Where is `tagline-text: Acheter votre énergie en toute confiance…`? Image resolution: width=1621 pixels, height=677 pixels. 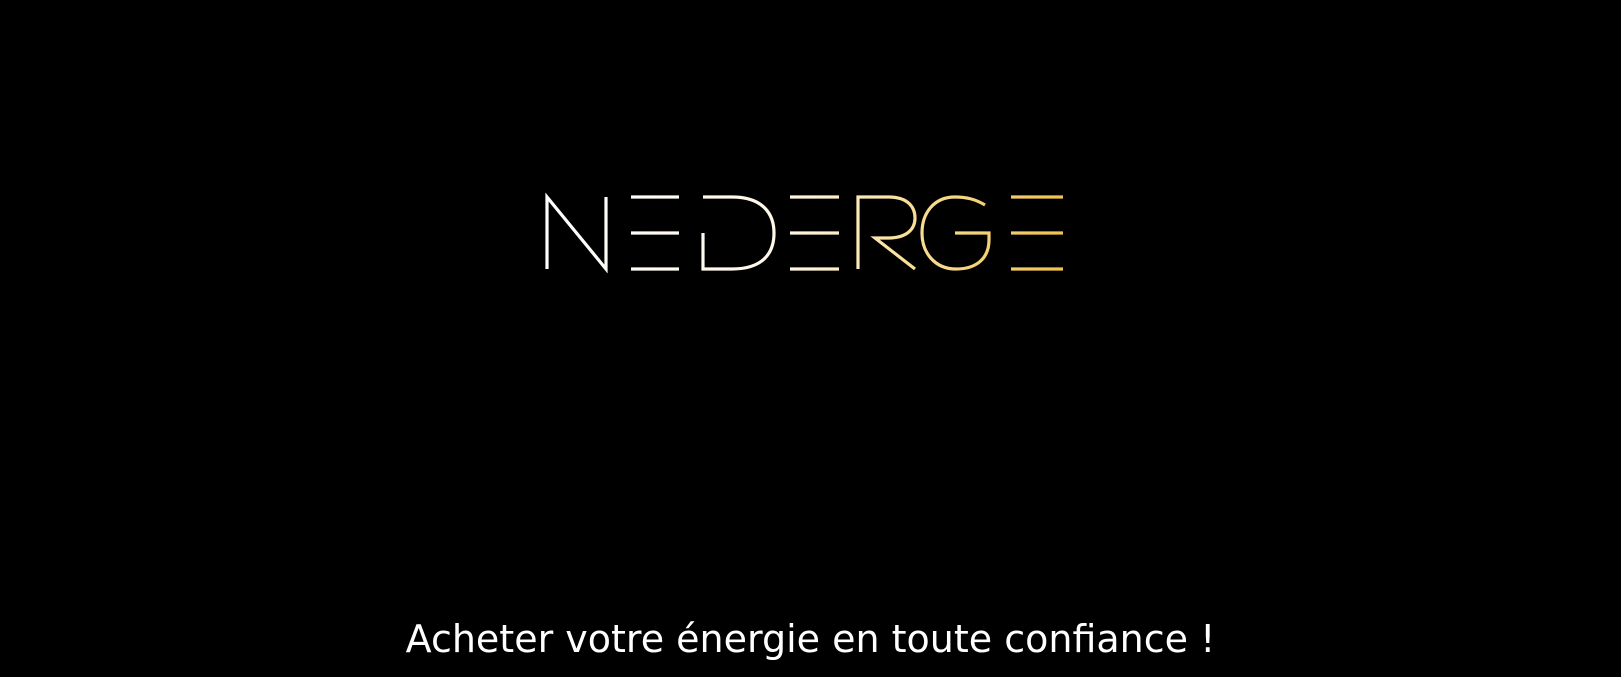 tagline-text: Acheter votre énergie en toute confiance… is located at coordinates (810, 639).